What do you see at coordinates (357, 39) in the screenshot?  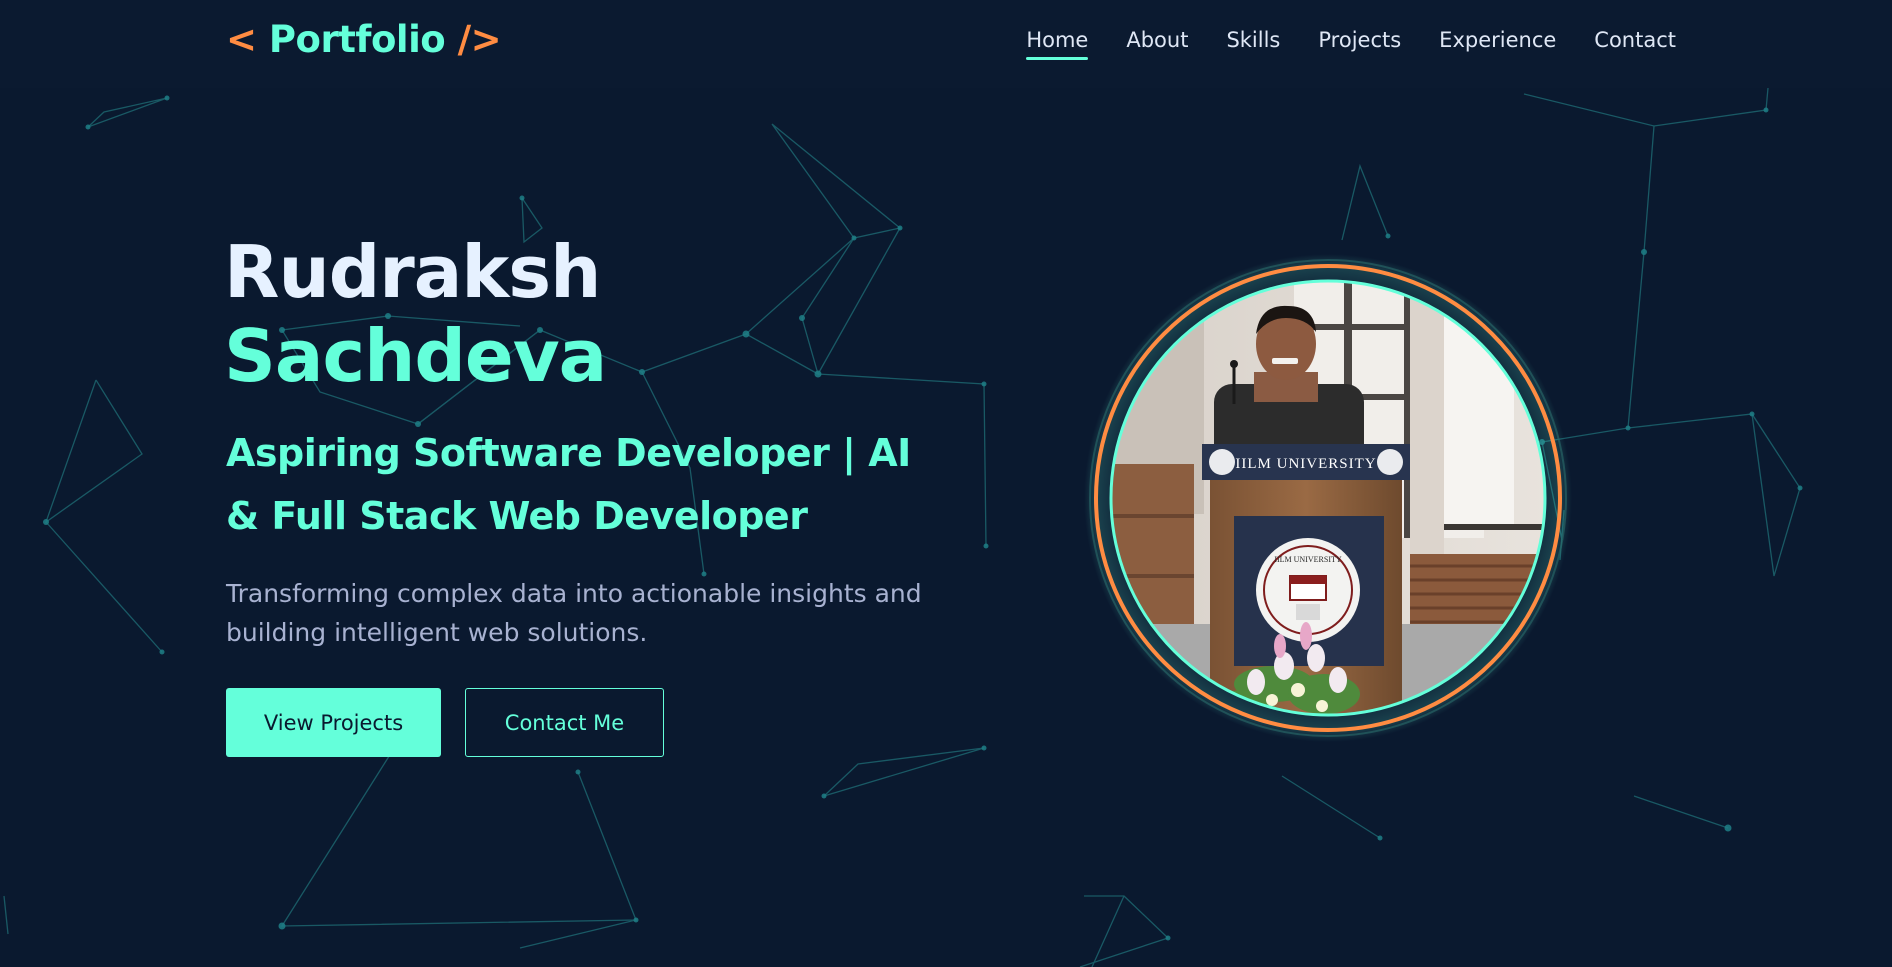 I see `logo-text: Portfolio` at bounding box center [357, 39].